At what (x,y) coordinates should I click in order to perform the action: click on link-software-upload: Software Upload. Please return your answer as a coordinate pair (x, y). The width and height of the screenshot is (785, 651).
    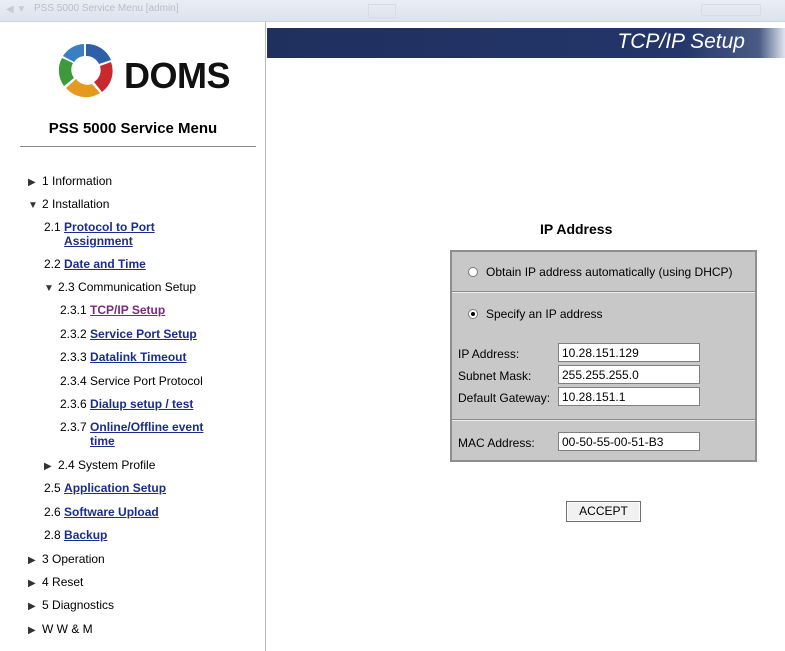
    Looking at the image, I should click on (111, 512).